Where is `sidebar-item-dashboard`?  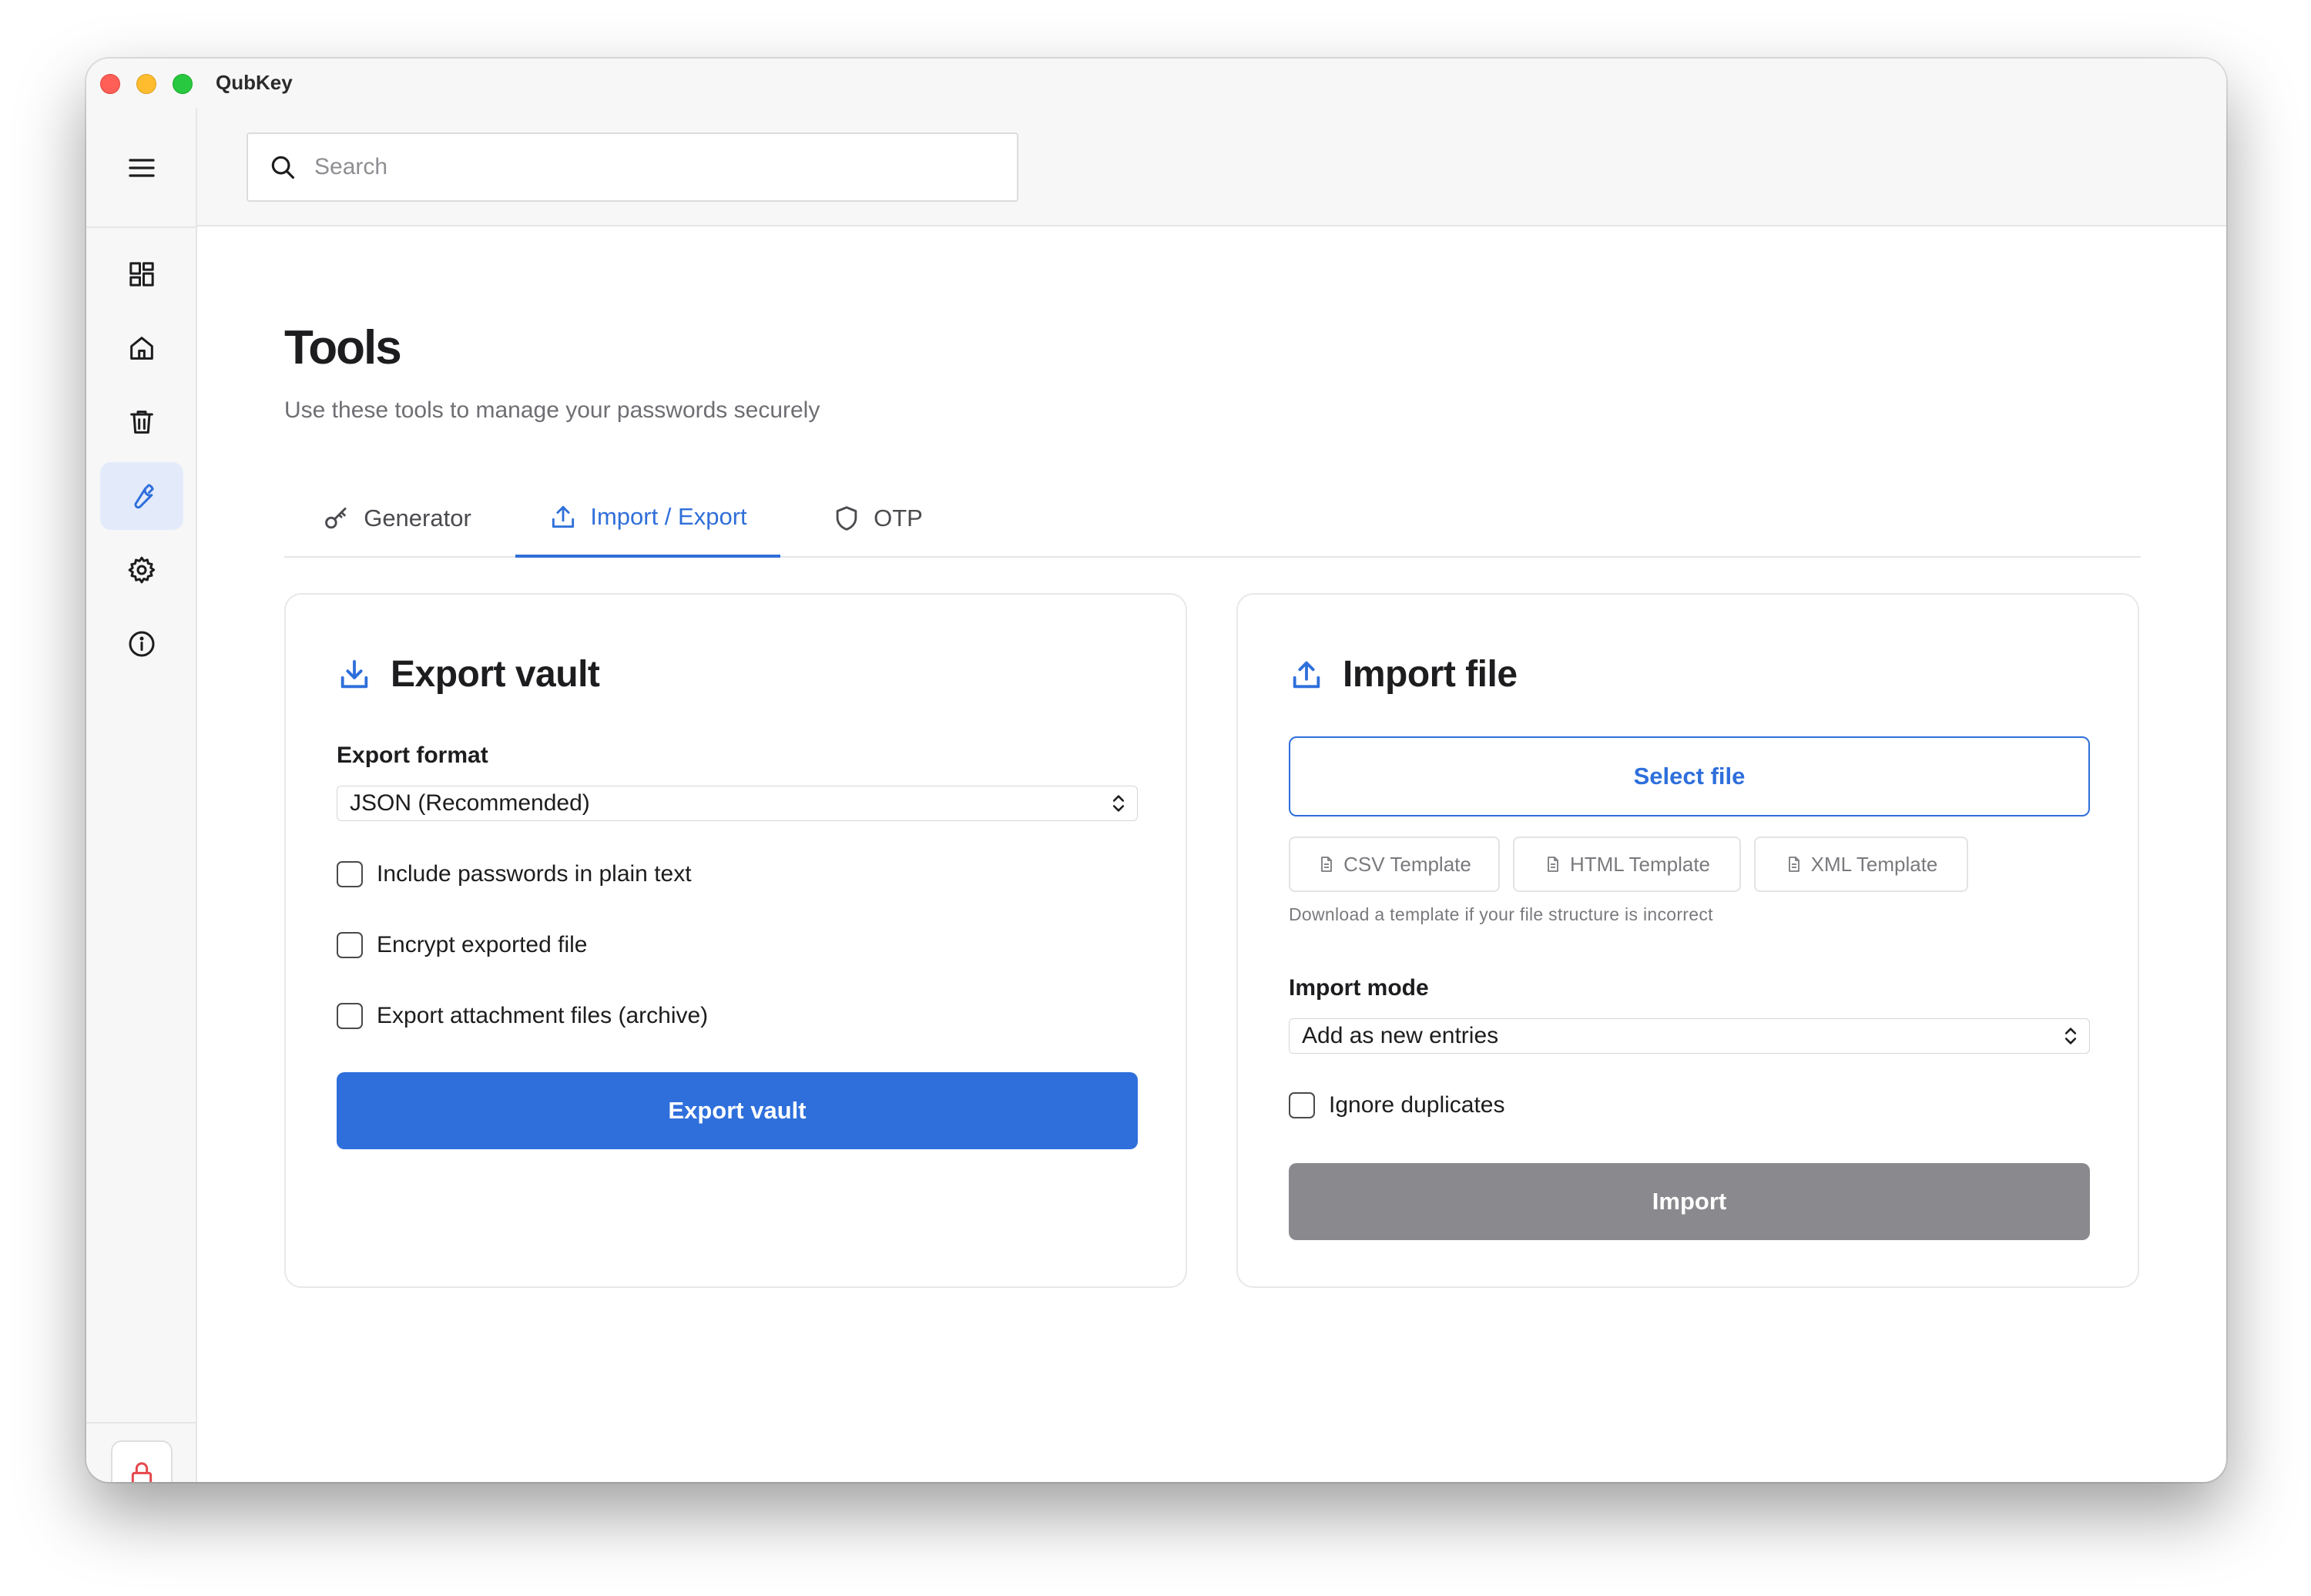 sidebar-item-dashboard is located at coordinates (141, 274).